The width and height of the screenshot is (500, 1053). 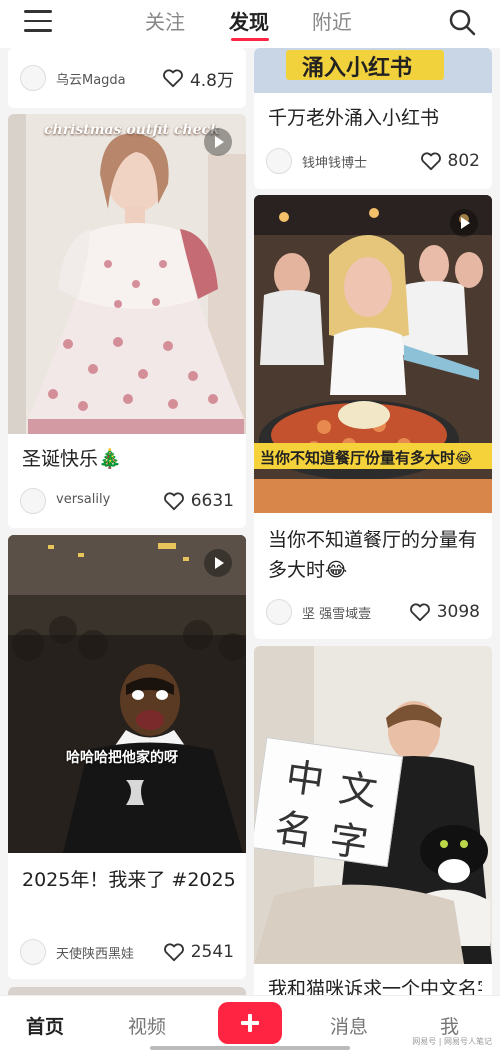 What do you see at coordinates (127, 502) in the screenshot?
I see `card-meta: versalily 6631` at bounding box center [127, 502].